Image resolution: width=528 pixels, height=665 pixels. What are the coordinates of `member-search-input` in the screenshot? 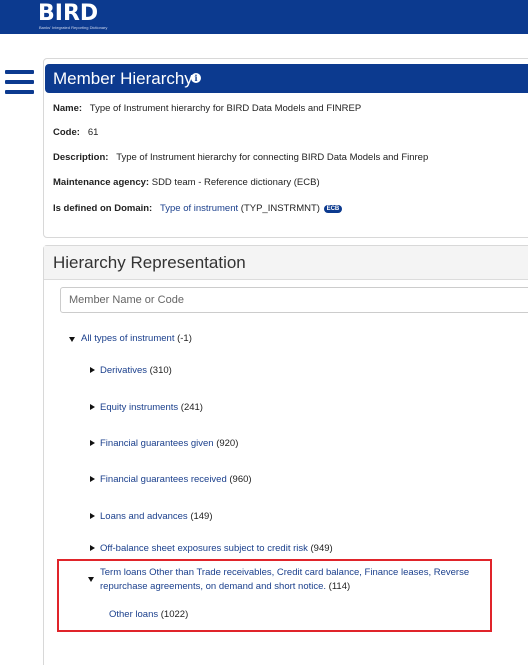 It's located at (294, 300).